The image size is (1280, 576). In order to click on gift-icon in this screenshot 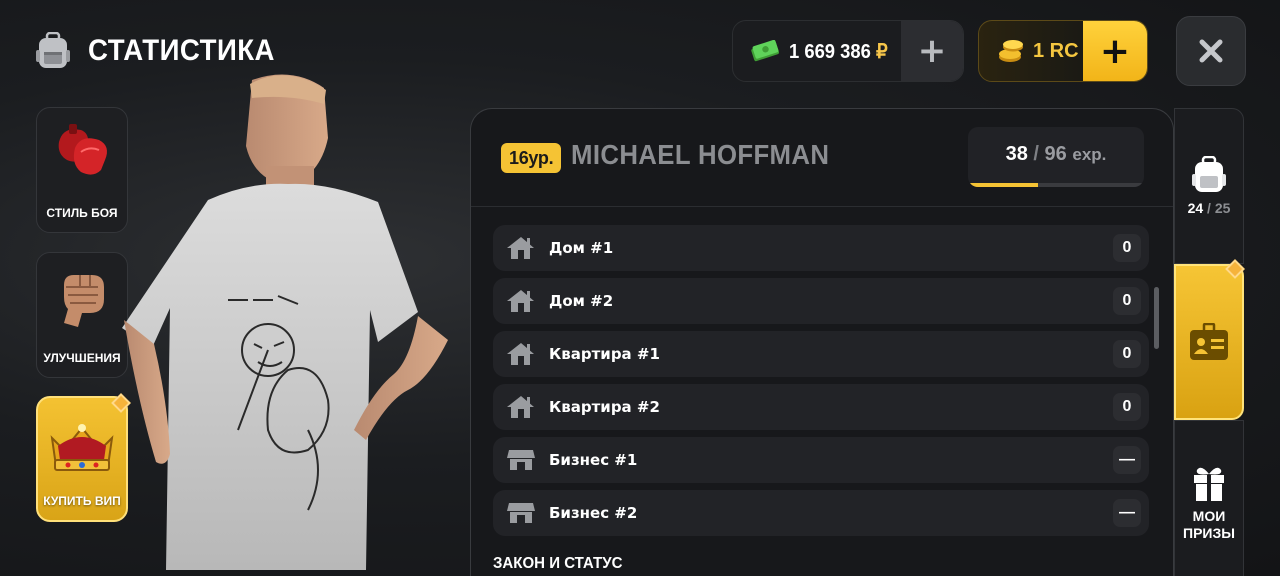, I will do `click(1209, 484)`.